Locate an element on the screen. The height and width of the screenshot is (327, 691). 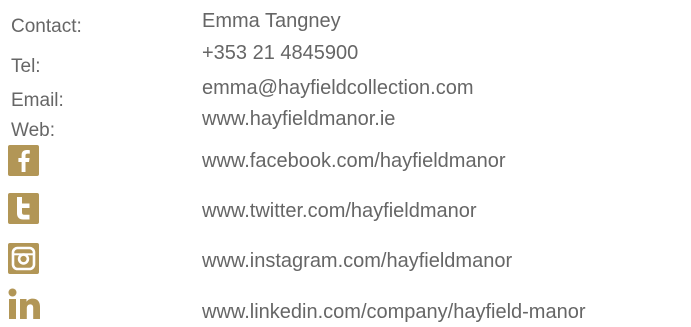
contact-name: Emma Tangney is located at coordinates (271, 21).